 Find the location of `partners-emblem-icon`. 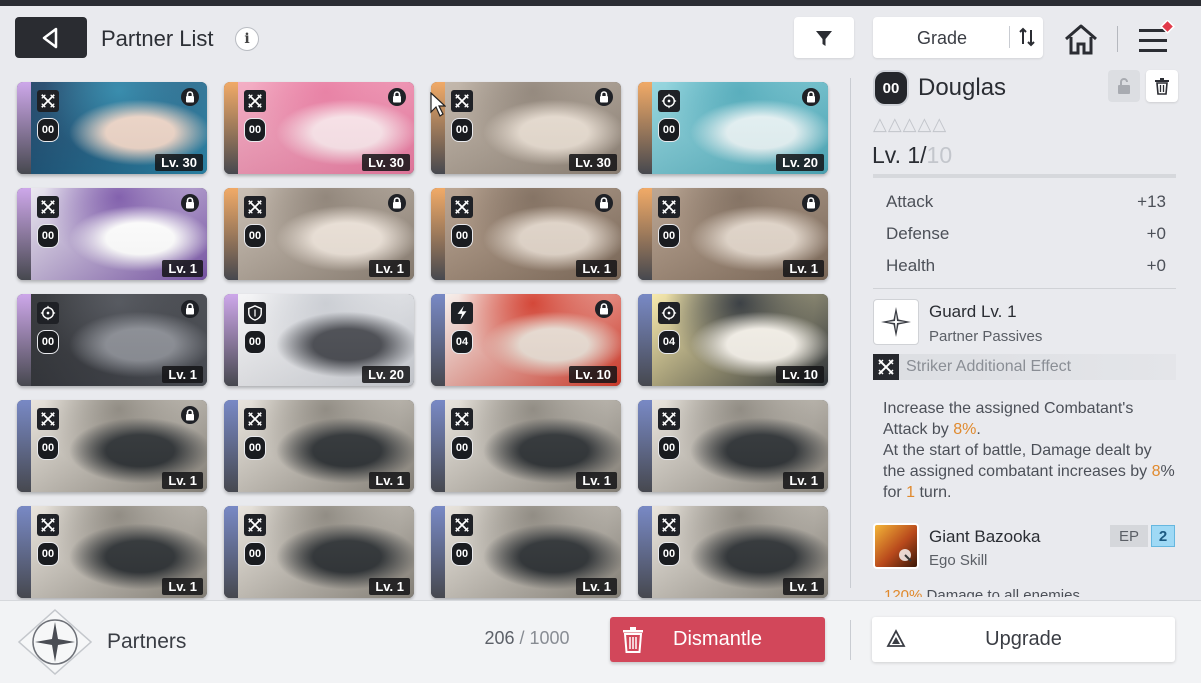

partners-emblem-icon is located at coordinates (55, 642).